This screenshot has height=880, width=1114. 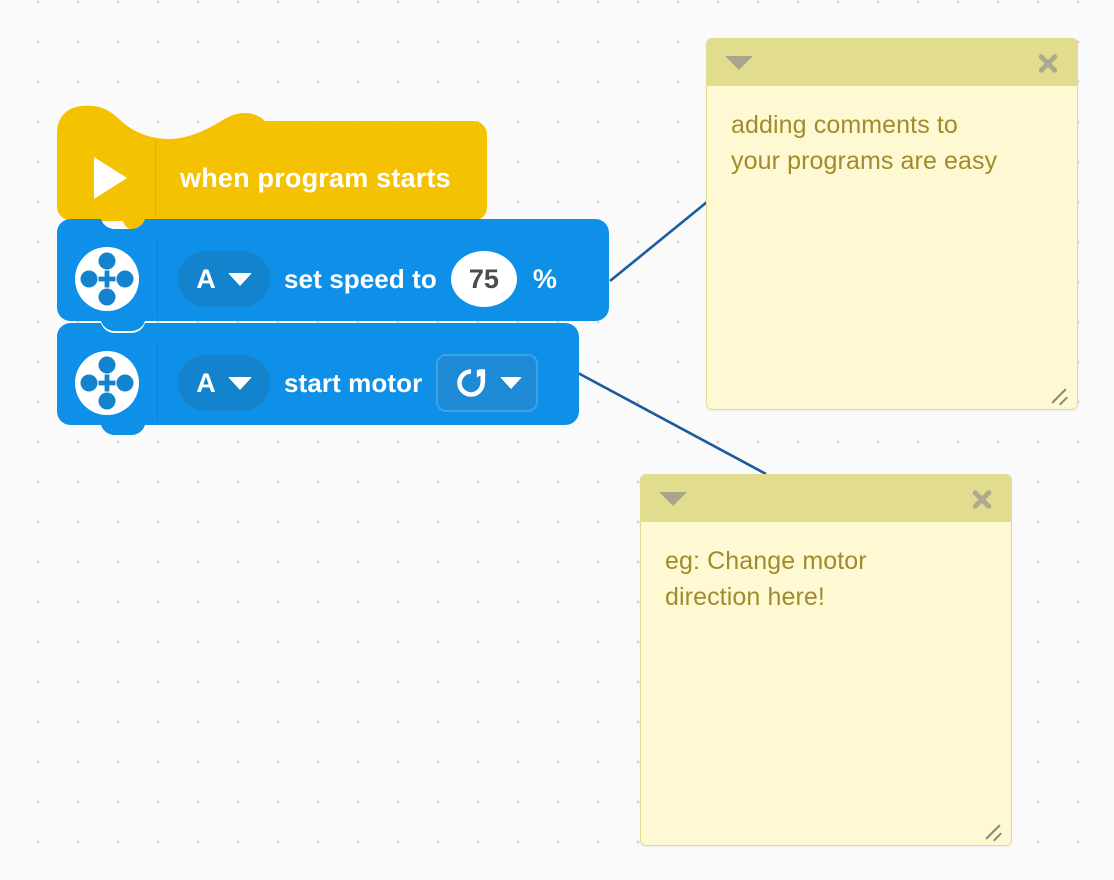 I want to click on percent-unit-label: %, so click(x=544, y=278).